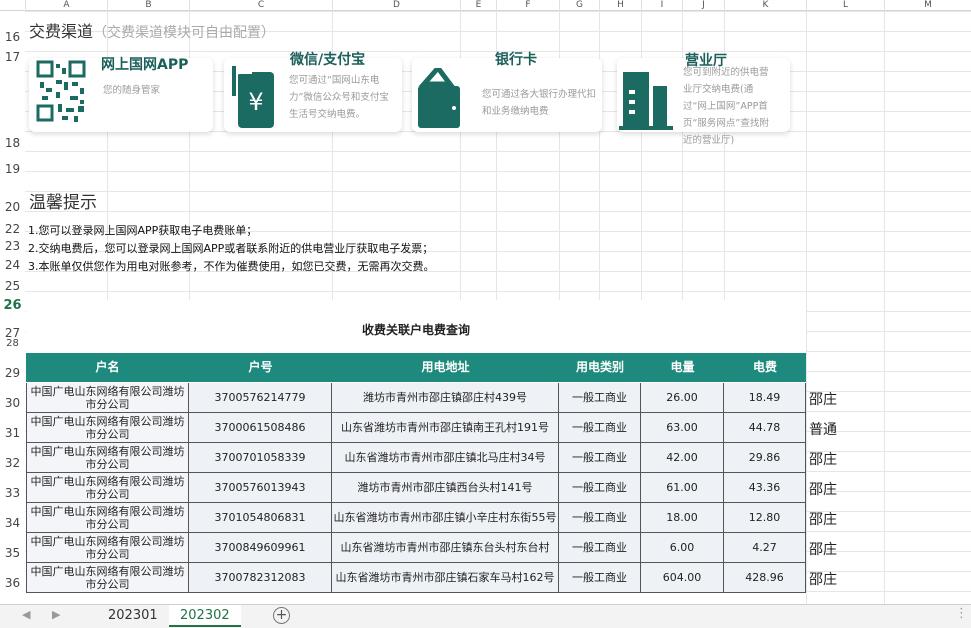 This screenshot has width=971, height=628. I want to click on col-d: D, so click(396, 5).